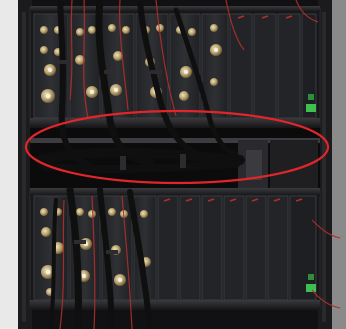 This screenshot has height=329, width=346. Describe the element at coordinates (273, 66) in the screenshot. I see `upper-blank-modules` at that location.